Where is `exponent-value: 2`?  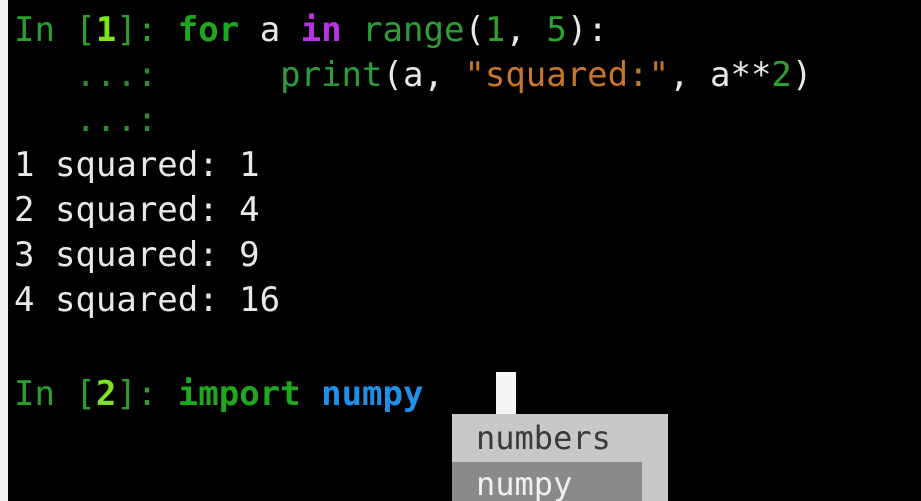 exponent-value: 2 is located at coordinates (781, 75).